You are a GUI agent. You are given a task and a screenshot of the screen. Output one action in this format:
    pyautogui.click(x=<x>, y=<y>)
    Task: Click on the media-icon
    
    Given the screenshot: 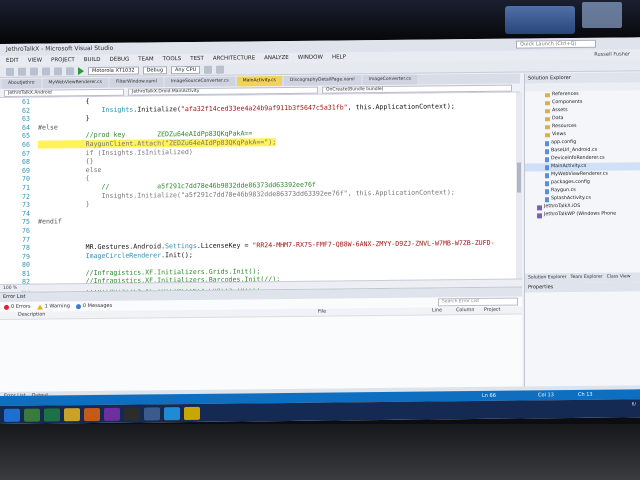 What is the action you would take?
    pyautogui.click(x=92, y=414)
    